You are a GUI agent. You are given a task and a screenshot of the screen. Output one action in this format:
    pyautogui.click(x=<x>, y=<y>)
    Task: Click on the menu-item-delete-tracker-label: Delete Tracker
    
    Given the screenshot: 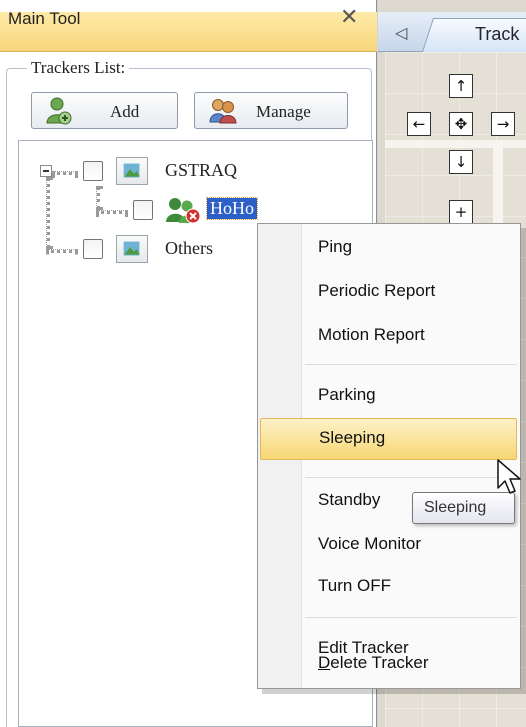 What is the action you would take?
    pyautogui.click(x=373, y=663)
    